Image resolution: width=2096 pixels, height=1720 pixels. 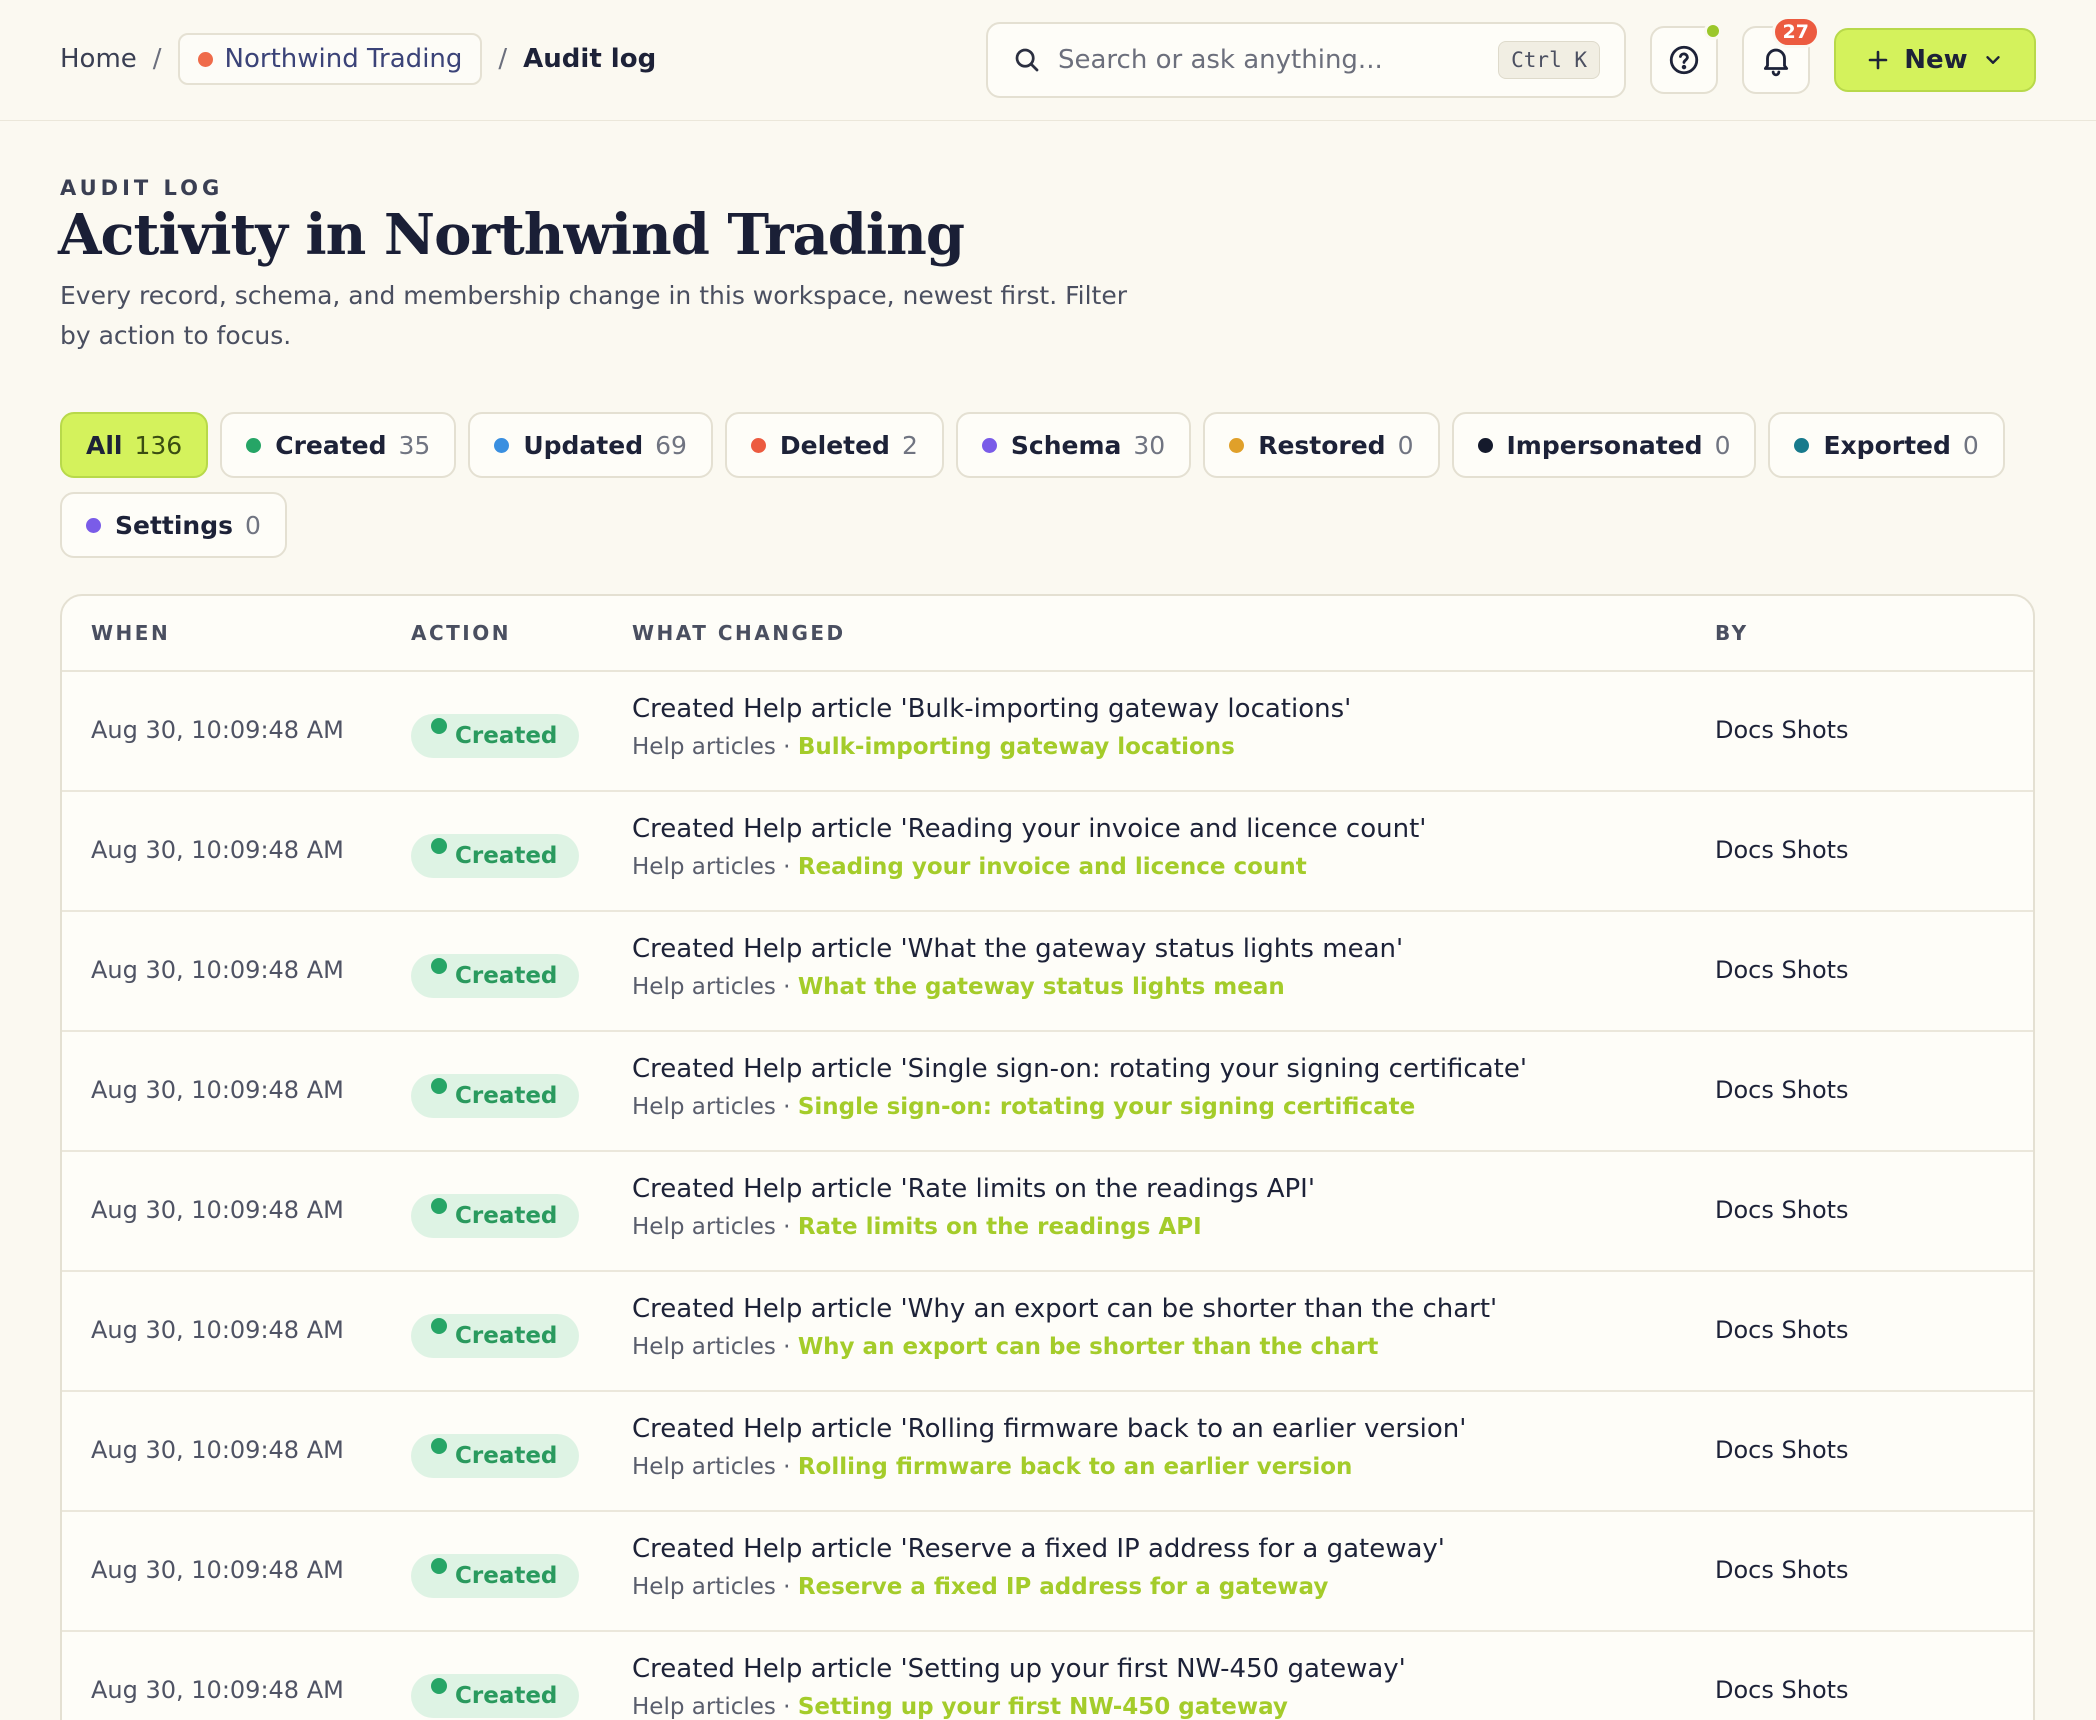 What do you see at coordinates (1549, 60) in the screenshot?
I see `search-shortcut: Ctrl K` at bounding box center [1549, 60].